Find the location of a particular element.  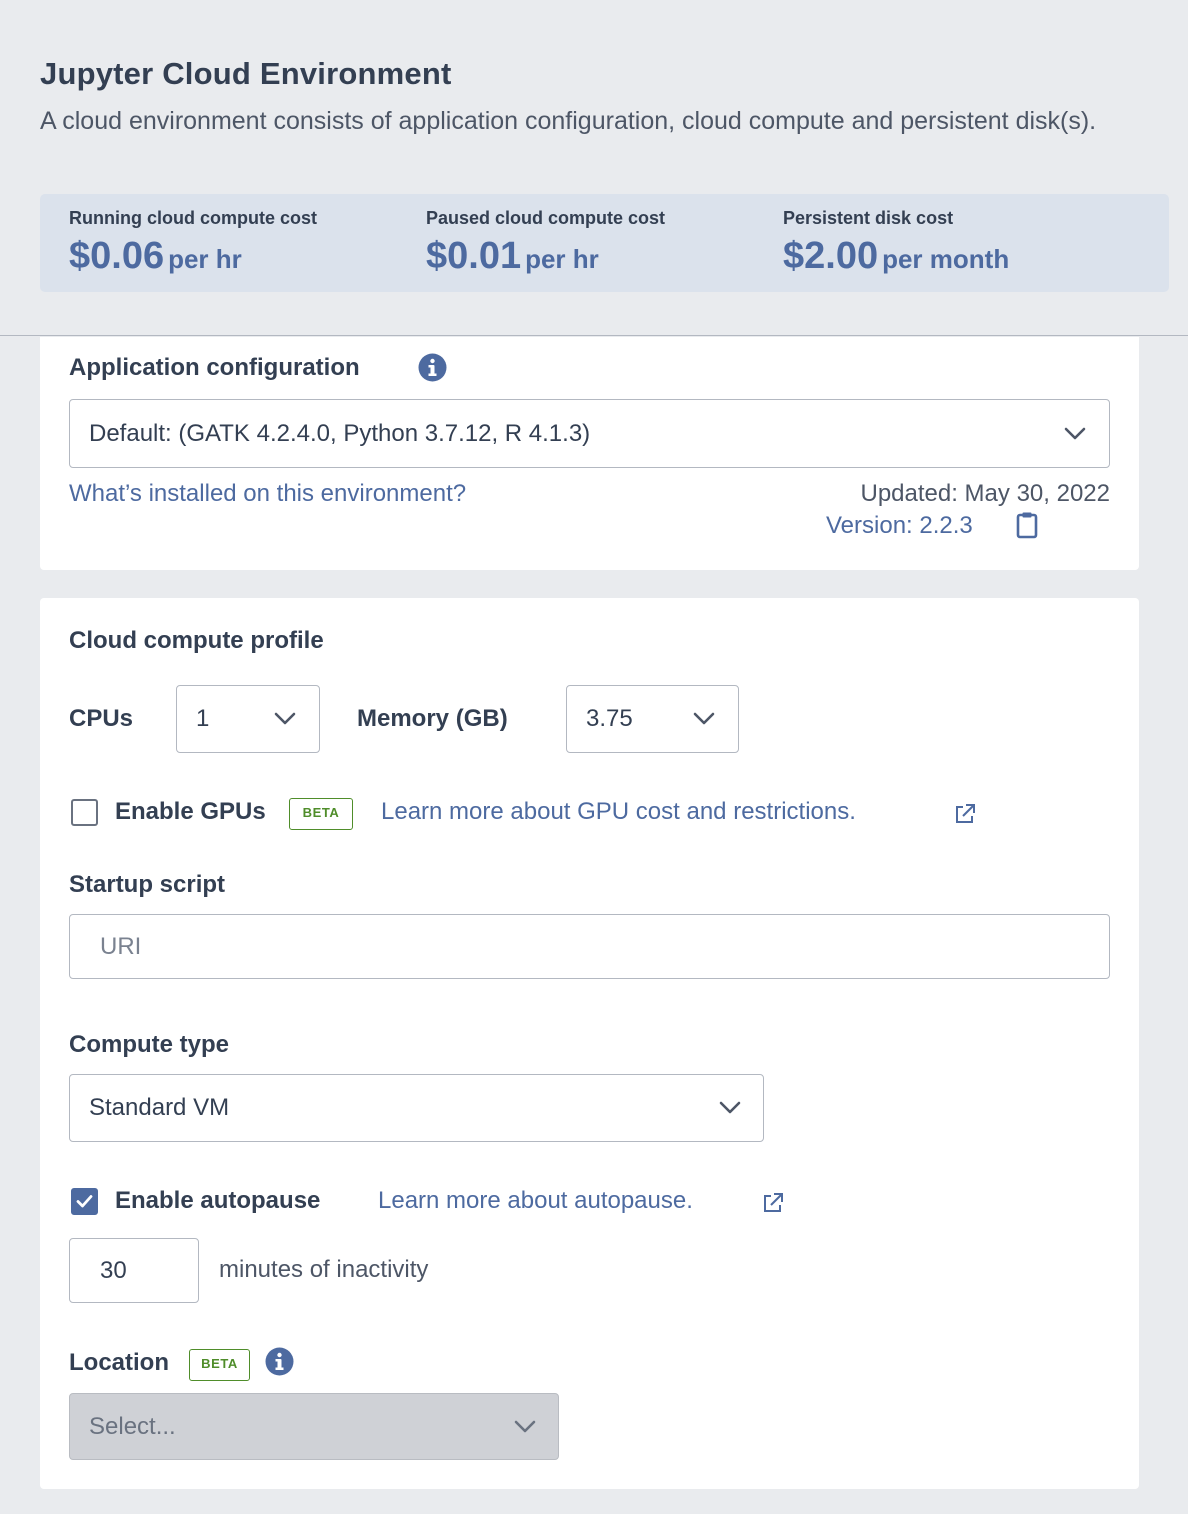

compute-profile-title: Cloud compute profile is located at coordinates (196, 640).